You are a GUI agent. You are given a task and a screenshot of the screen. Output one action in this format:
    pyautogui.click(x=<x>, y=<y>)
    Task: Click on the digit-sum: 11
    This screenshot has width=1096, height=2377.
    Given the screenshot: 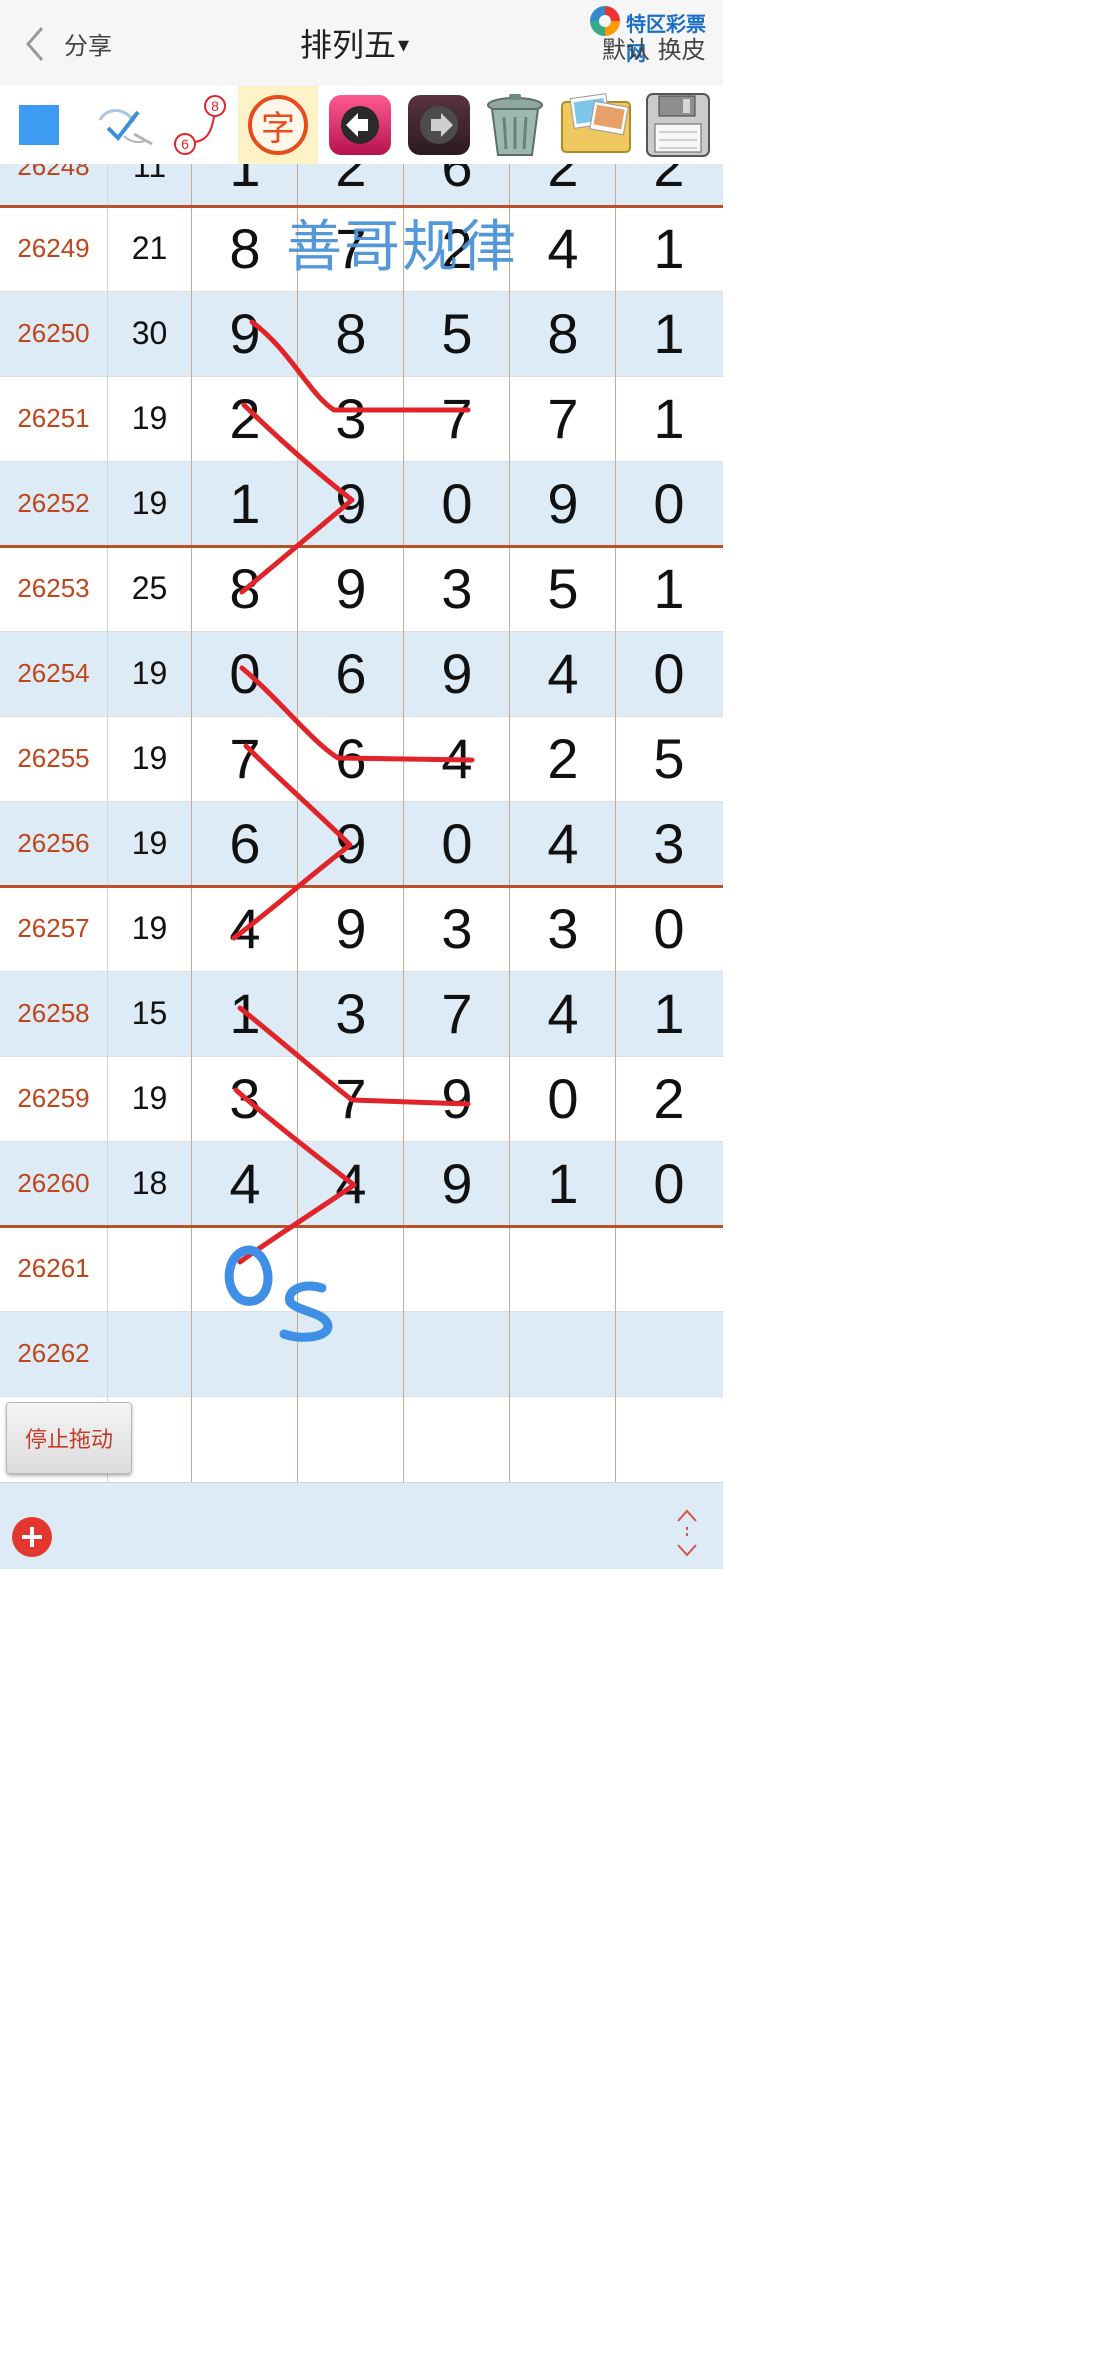 What is the action you would take?
    pyautogui.click(x=149, y=174)
    